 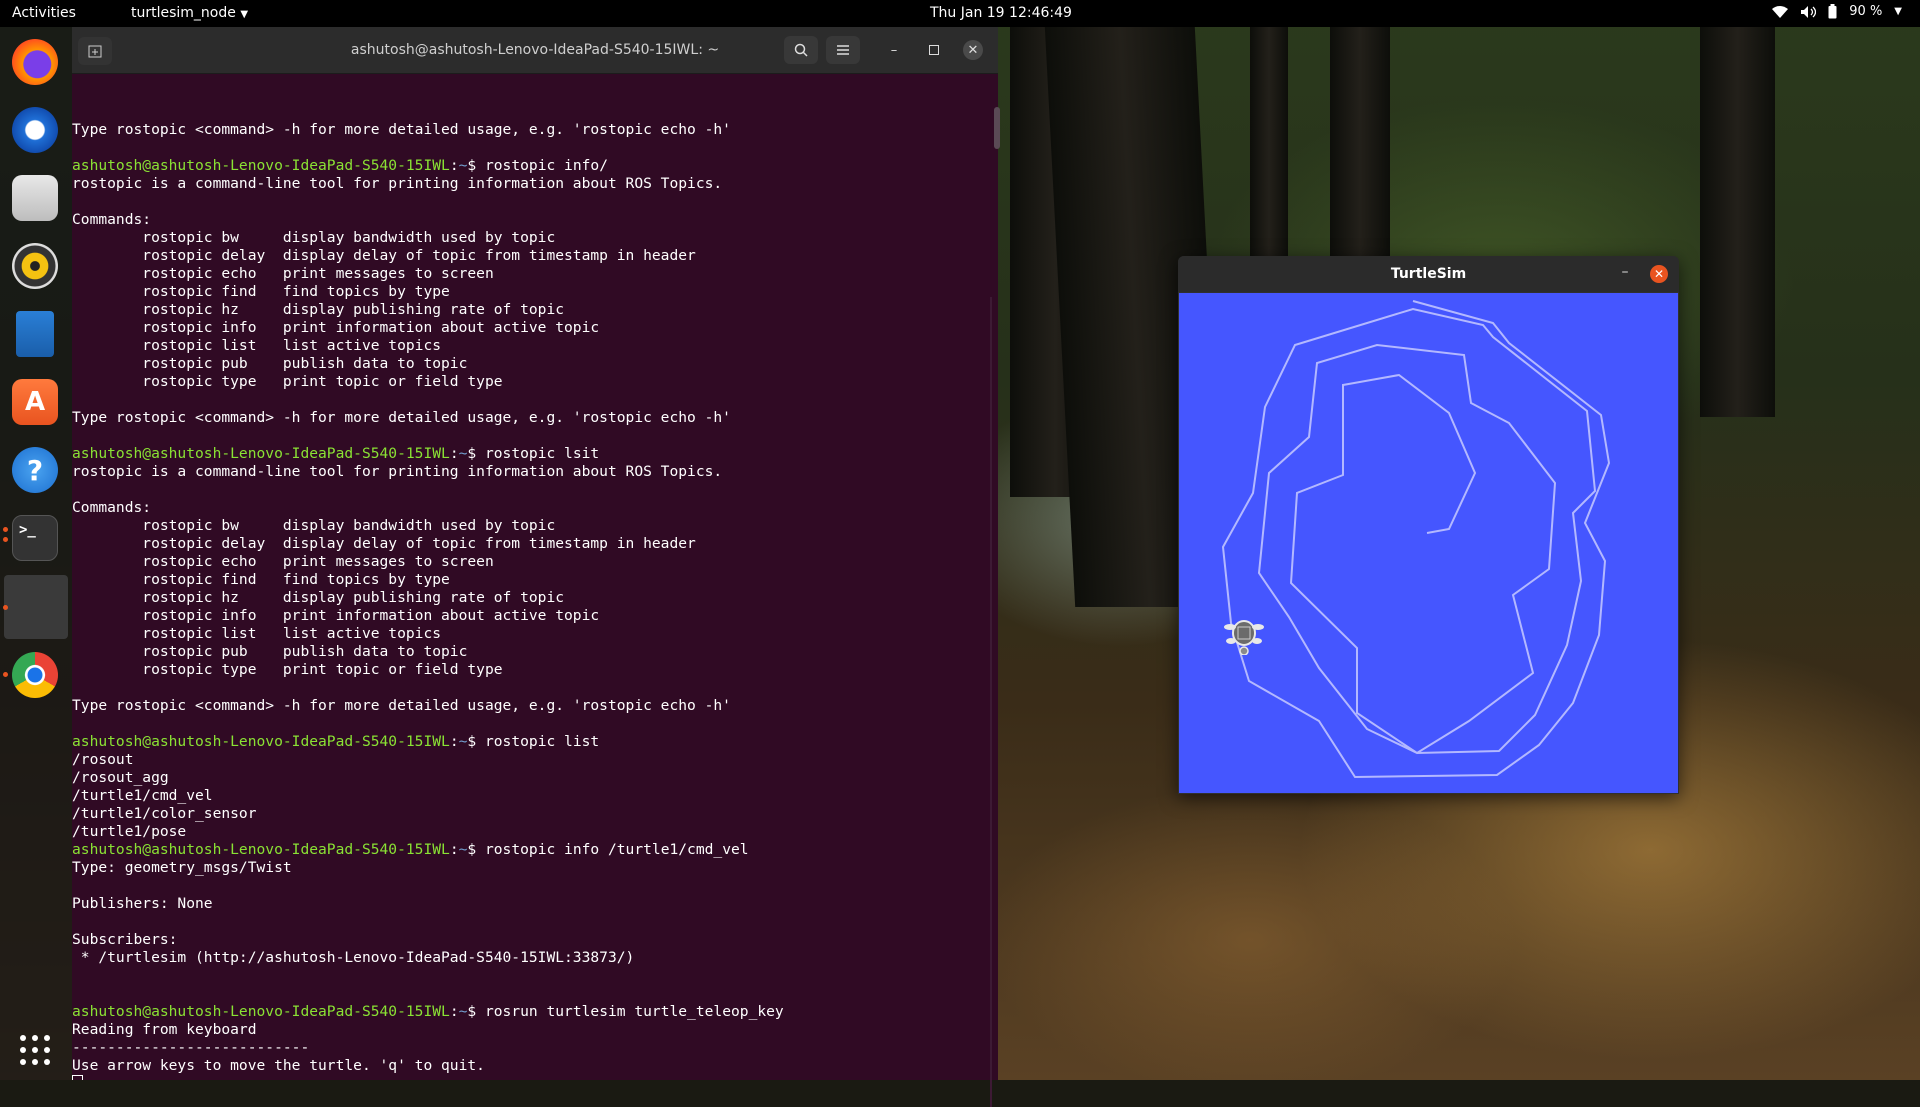 What do you see at coordinates (894, 50) in the screenshot?
I see `minimize-button: –` at bounding box center [894, 50].